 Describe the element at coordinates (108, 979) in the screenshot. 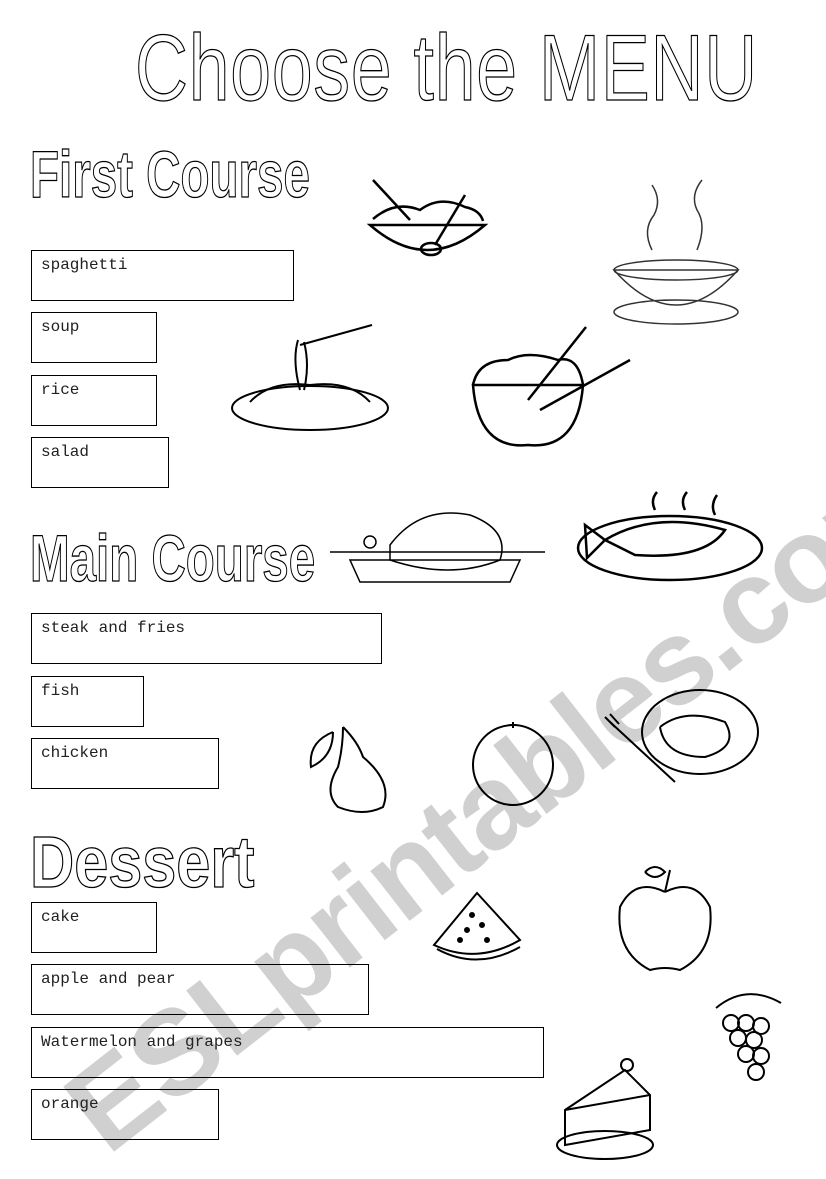

I see `item-label: apple and pear` at that location.